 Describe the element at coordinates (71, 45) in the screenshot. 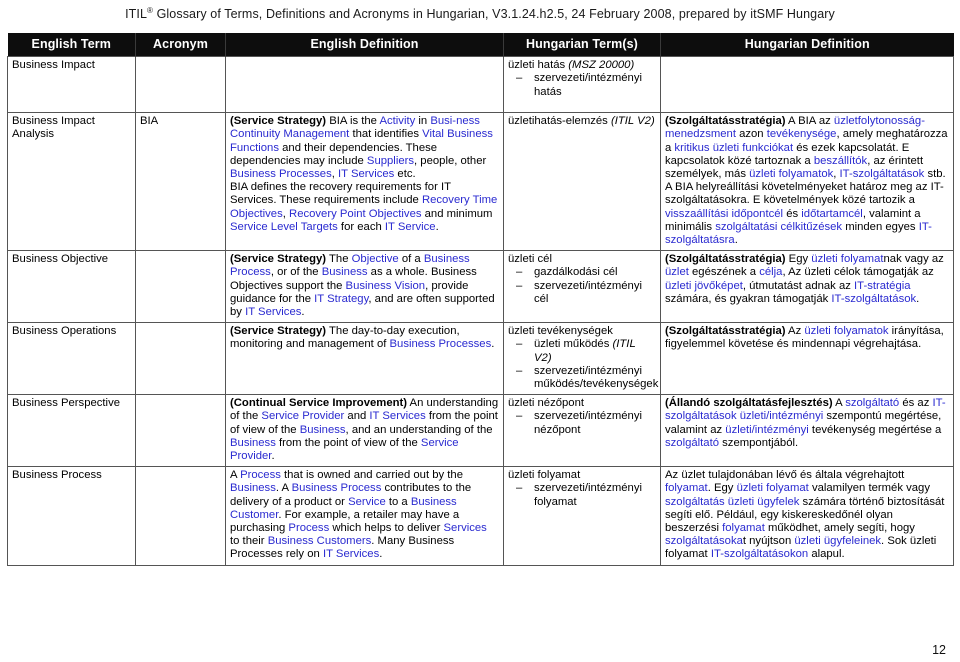

I see `column-header-english-term: English Term` at that location.